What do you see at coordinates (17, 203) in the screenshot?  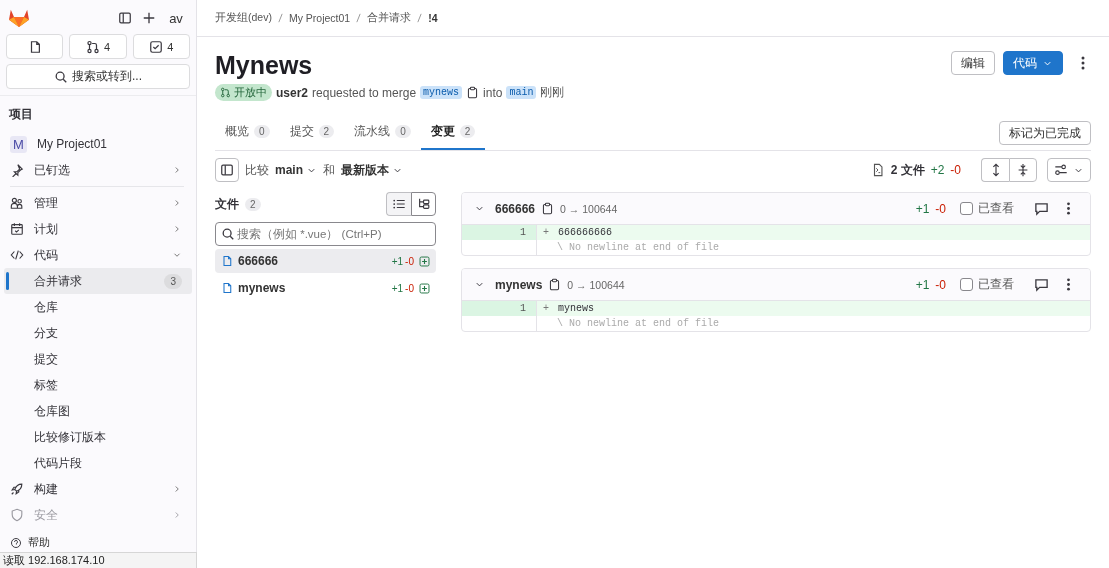 I see `users-icon` at bounding box center [17, 203].